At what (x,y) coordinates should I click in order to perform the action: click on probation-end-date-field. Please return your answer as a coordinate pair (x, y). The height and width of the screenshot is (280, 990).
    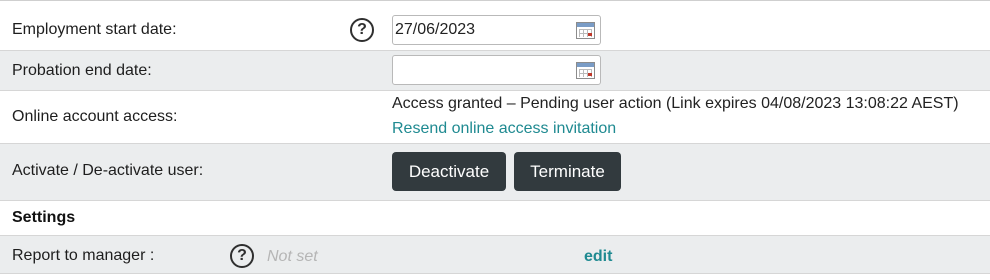
    Looking at the image, I should click on (496, 70).